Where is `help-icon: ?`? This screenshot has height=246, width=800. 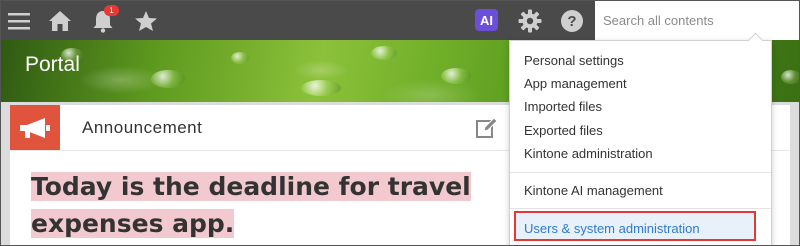
help-icon: ? is located at coordinates (572, 21).